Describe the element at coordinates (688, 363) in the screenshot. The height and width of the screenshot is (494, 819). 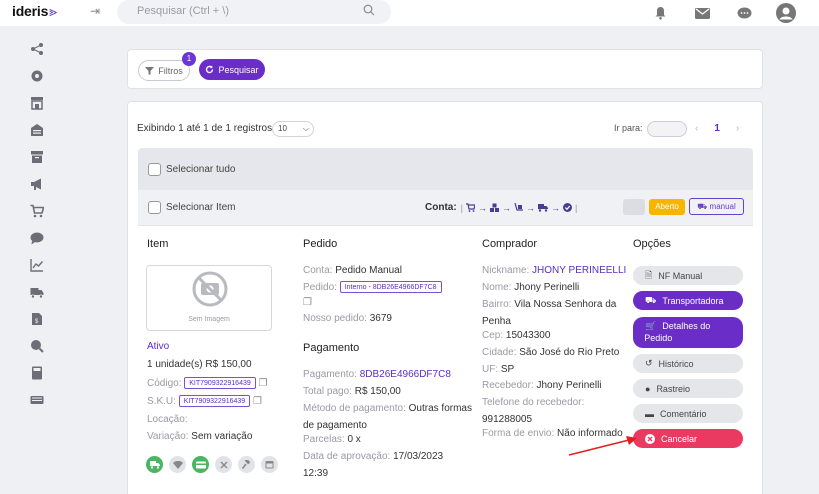
I see `history-button: ↺ Histórico` at that location.